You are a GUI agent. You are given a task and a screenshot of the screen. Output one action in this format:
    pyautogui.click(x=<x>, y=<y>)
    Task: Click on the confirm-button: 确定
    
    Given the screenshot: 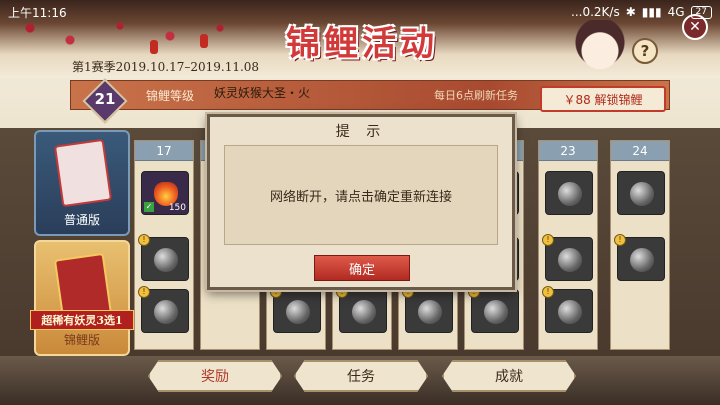 What is the action you would take?
    pyautogui.click(x=362, y=268)
    